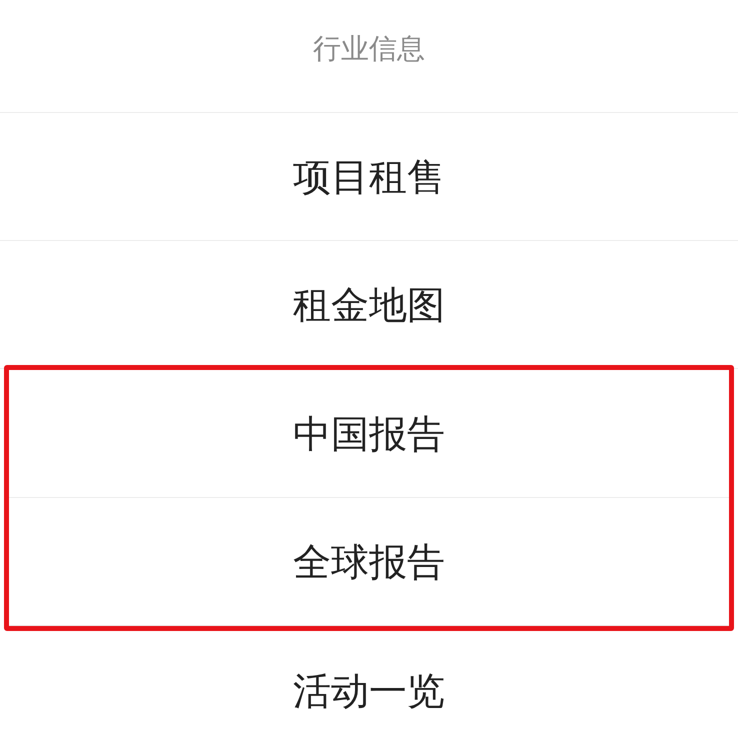 This screenshot has width=738, height=744. I want to click on menu-item: 全球报告, so click(369, 561).